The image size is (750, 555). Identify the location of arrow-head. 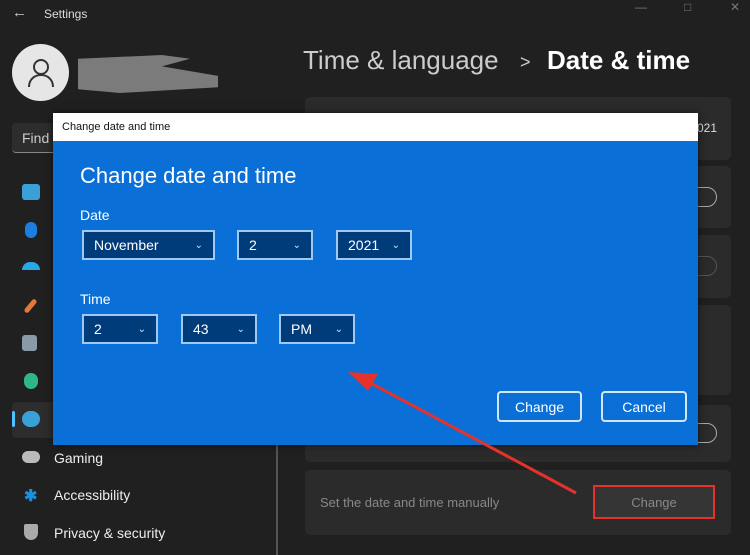
(363, 381).